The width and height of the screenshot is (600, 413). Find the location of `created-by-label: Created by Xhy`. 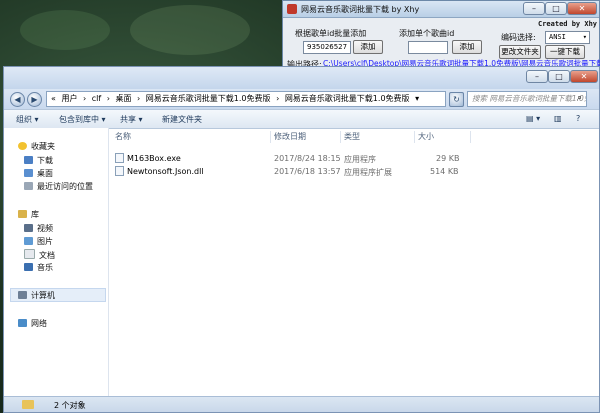

created-by-label: Created by Xhy is located at coordinates (568, 24).